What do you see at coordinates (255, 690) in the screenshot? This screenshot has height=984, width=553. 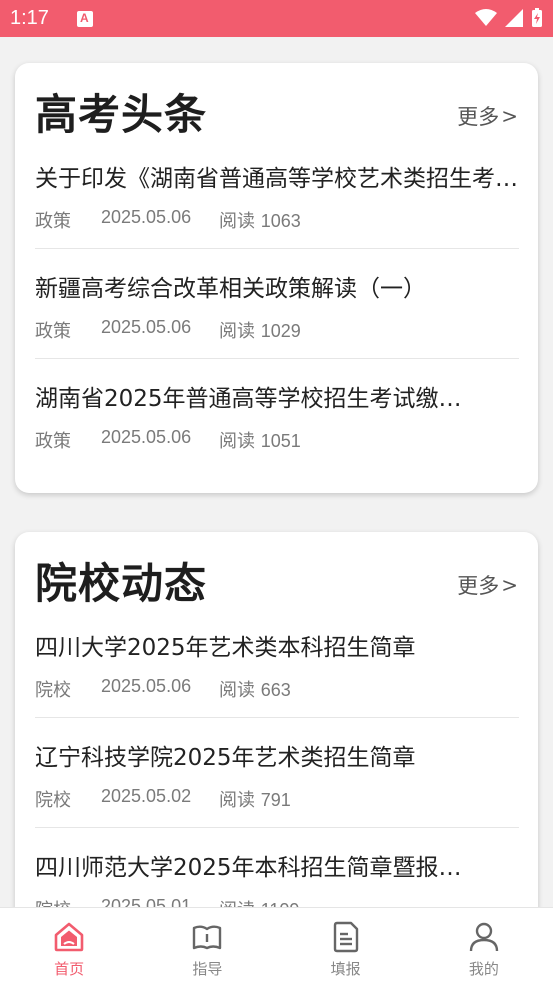 I see `item-reads: 阅读 663` at bounding box center [255, 690].